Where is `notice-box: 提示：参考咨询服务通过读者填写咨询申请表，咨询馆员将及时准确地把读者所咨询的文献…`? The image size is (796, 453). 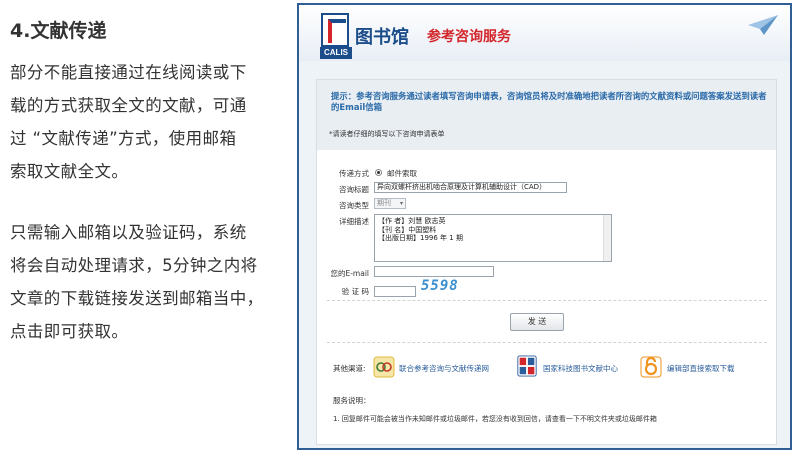 notice-box: 提示：参考咨询服务通过读者填写咨询申请表，咨询馆员将及时准确地把读者所咨询的文献… is located at coordinates (546, 115).